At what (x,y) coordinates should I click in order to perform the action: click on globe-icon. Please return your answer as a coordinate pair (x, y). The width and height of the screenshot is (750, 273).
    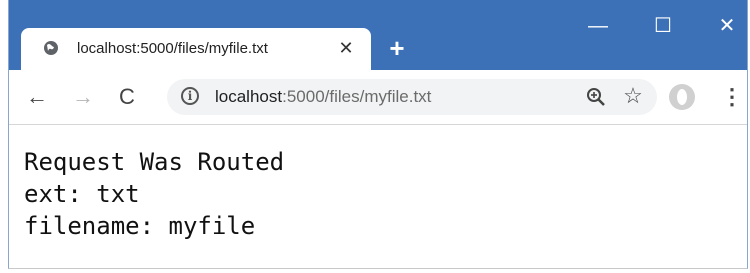
    Looking at the image, I should click on (51, 48).